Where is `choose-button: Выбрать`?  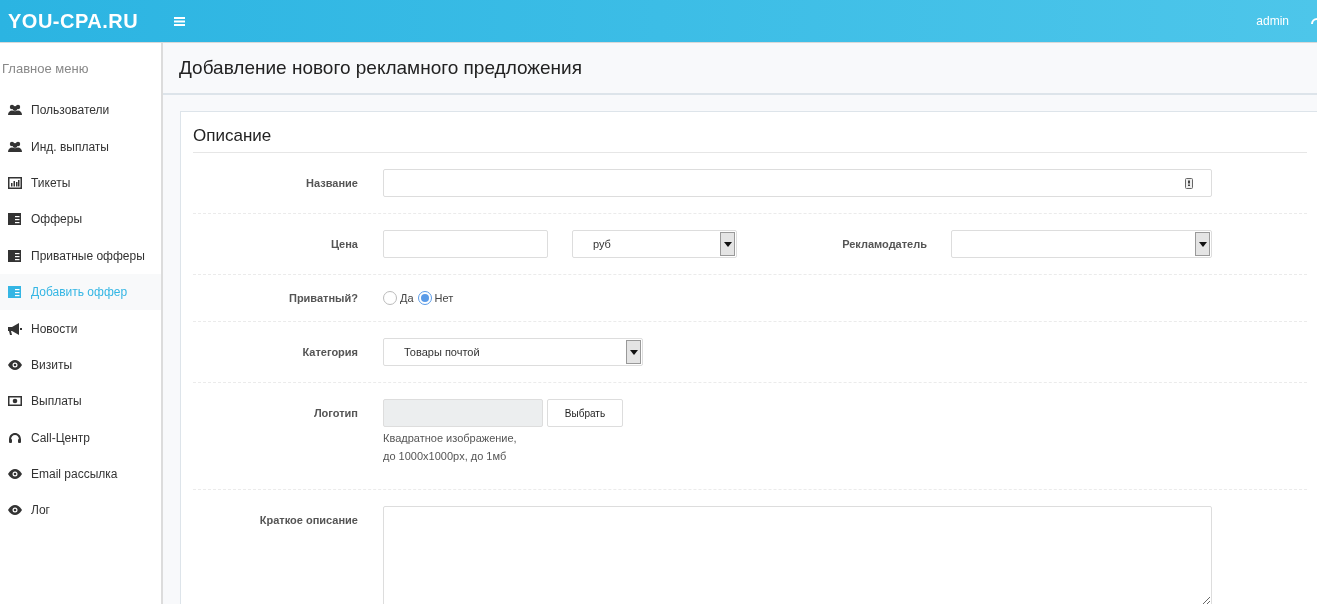 choose-button: Выбрать is located at coordinates (585, 413).